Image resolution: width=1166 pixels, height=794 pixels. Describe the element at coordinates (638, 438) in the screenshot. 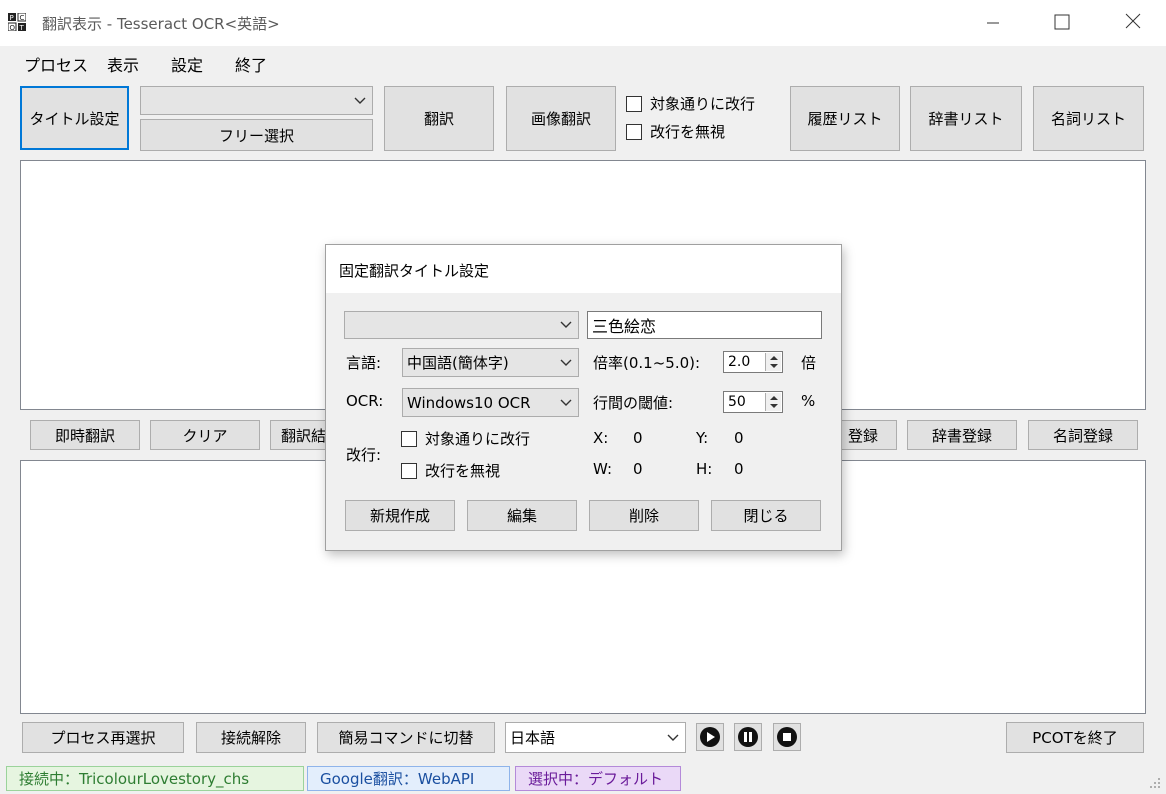

I see `x-value: 0` at that location.